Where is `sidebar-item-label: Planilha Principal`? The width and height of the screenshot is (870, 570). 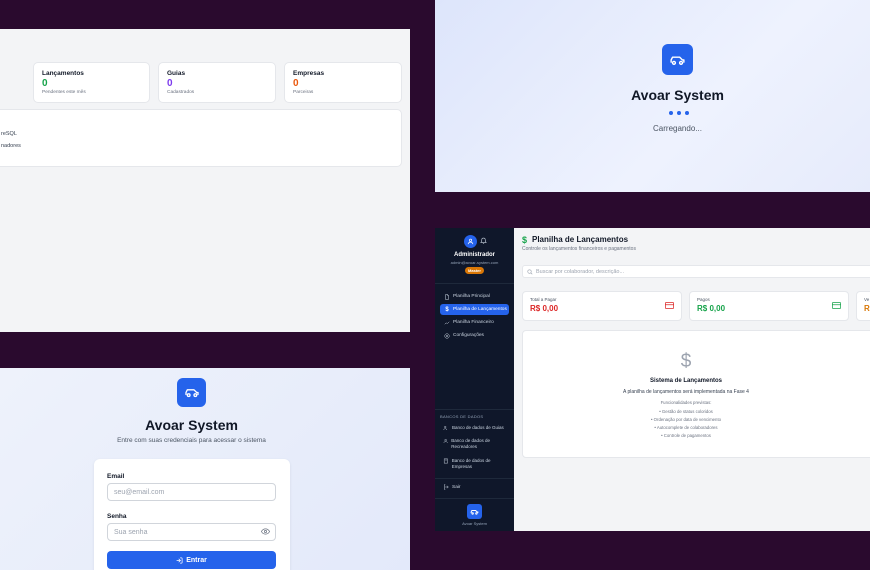
sidebar-item-label: Planilha Principal is located at coordinates (471, 296).